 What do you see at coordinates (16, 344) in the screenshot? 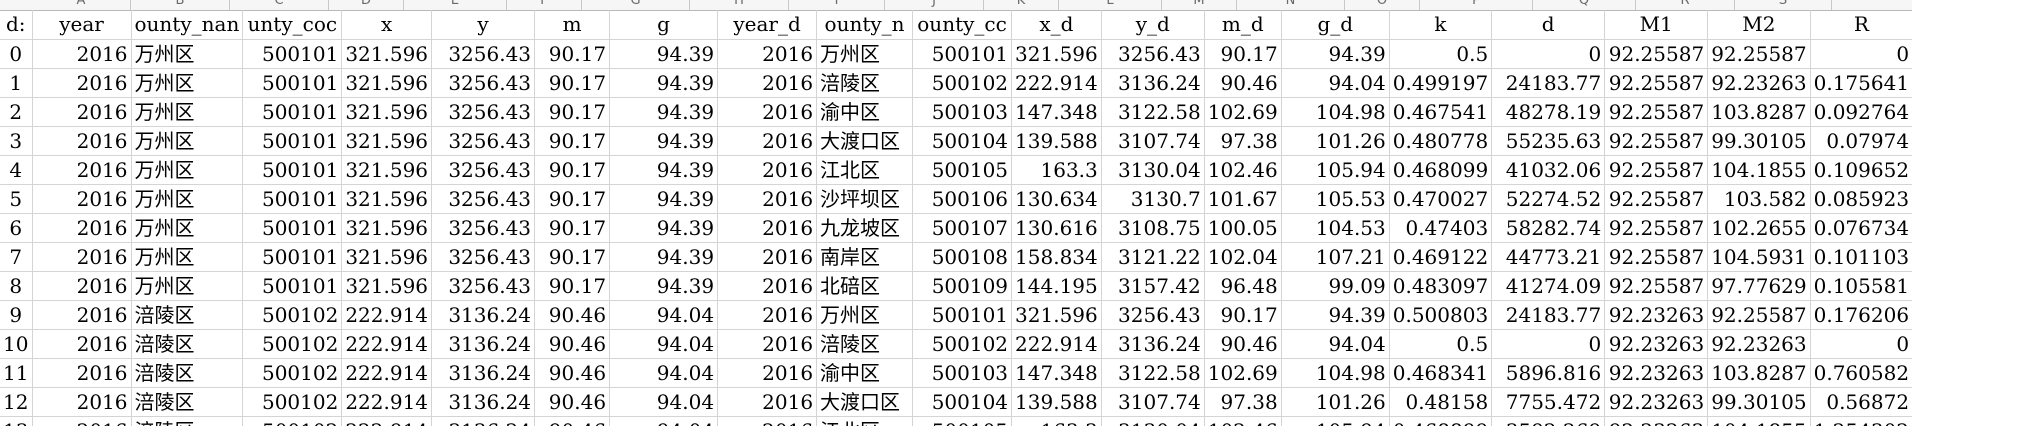
I see `row-index-cell: 10` at bounding box center [16, 344].